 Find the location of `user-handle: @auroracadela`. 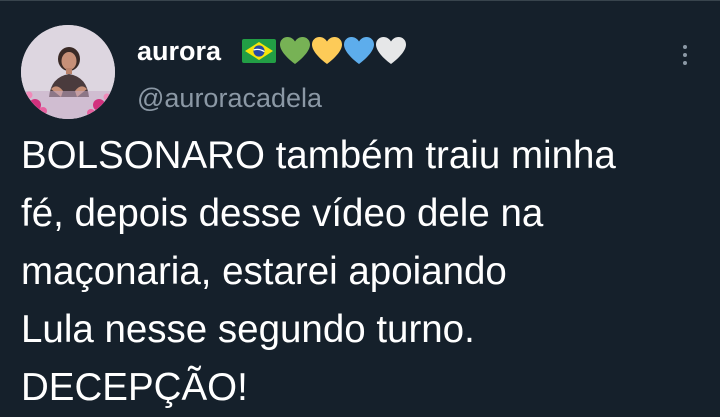

user-handle: @auroracadela is located at coordinates (229, 98).